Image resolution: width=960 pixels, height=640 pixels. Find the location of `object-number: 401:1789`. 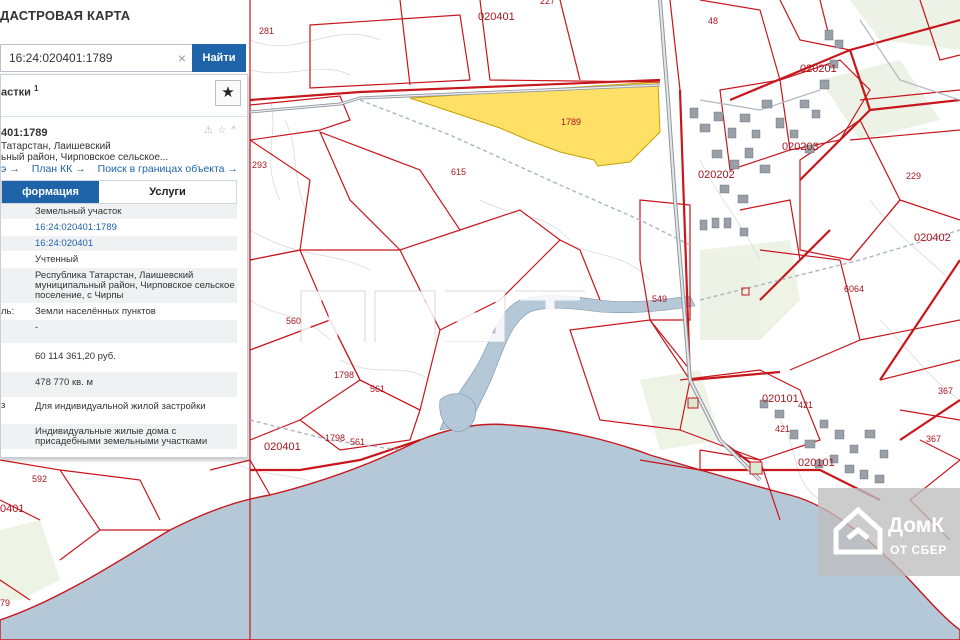

object-number: 401:1789 is located at coordinates (24, 133).